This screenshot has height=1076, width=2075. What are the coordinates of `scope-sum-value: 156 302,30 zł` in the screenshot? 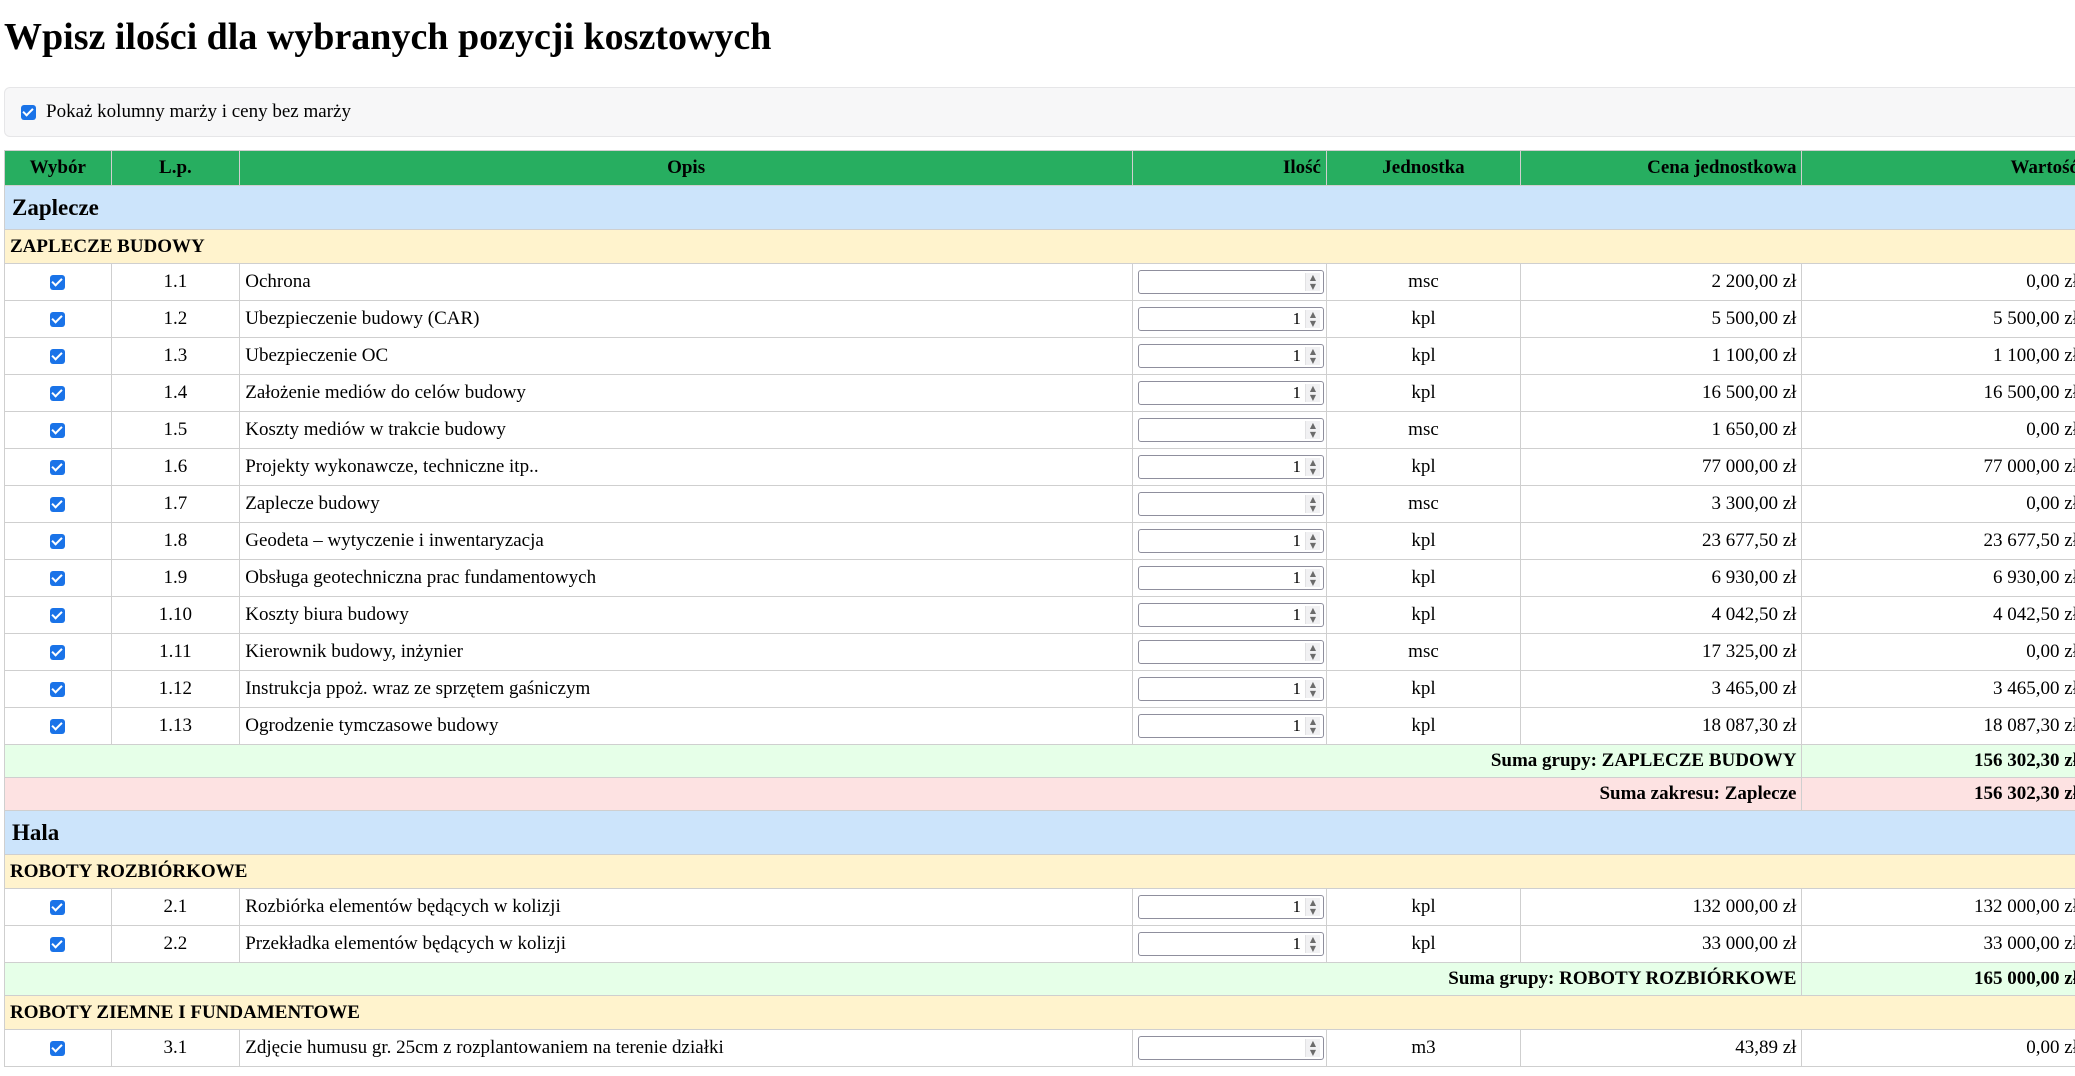 It's located at (1938, 794).